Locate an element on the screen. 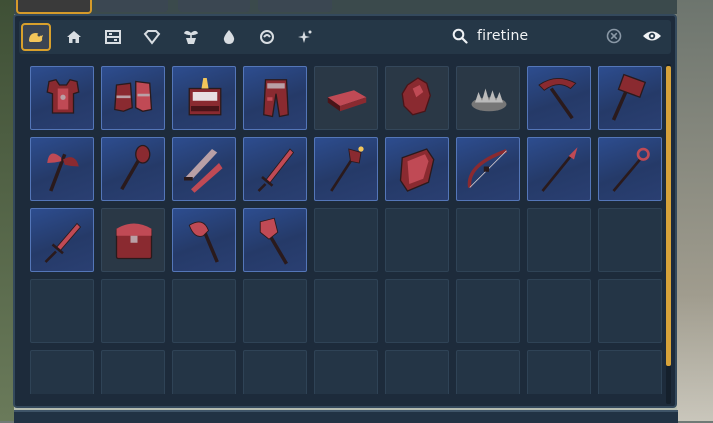  inventory-slot-firetine-bar is located at coordinates (346, 98).